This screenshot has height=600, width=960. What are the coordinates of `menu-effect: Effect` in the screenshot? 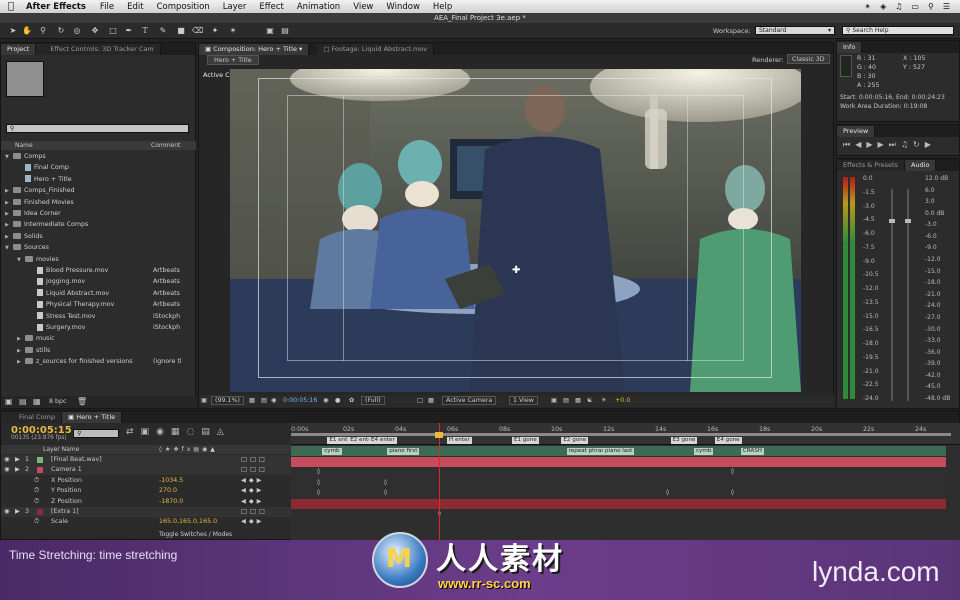 It's located at (271, 7).